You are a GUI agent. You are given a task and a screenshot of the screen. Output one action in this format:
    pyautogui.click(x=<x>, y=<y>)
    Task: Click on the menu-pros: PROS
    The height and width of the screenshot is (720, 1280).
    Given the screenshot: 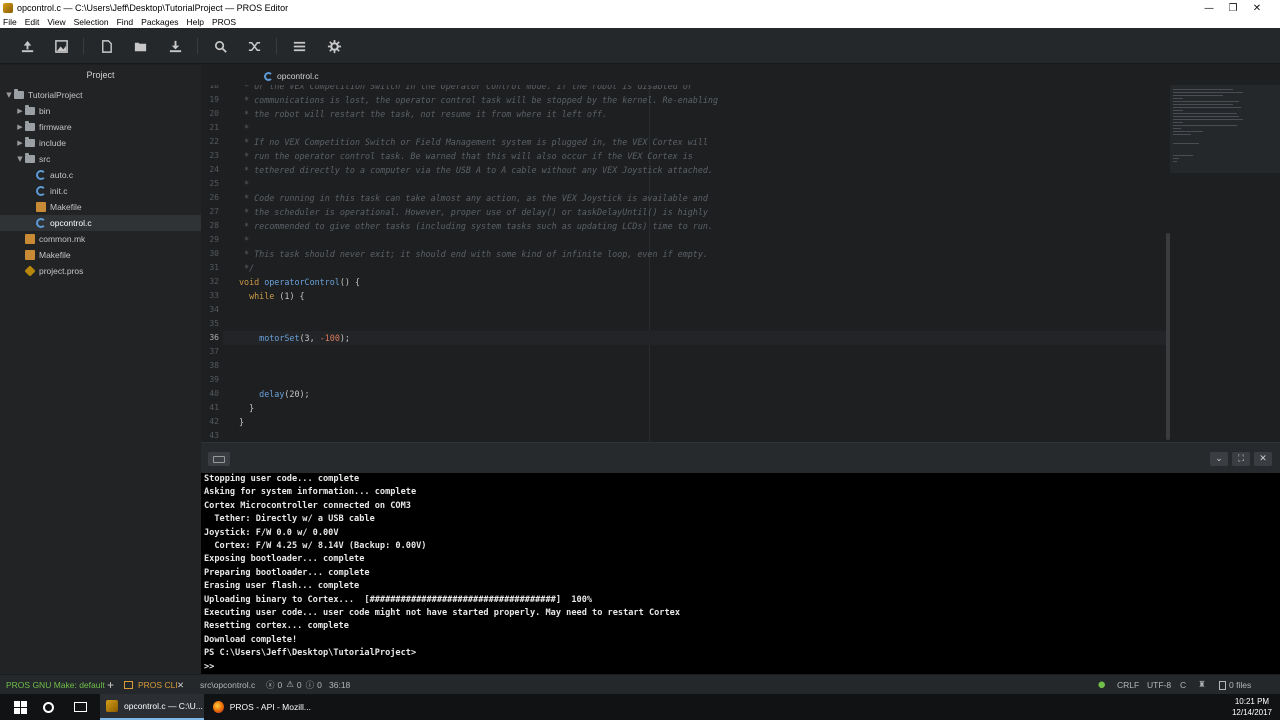 What is the action you would take?
    pyautogui.click(x=224, y=22)
    